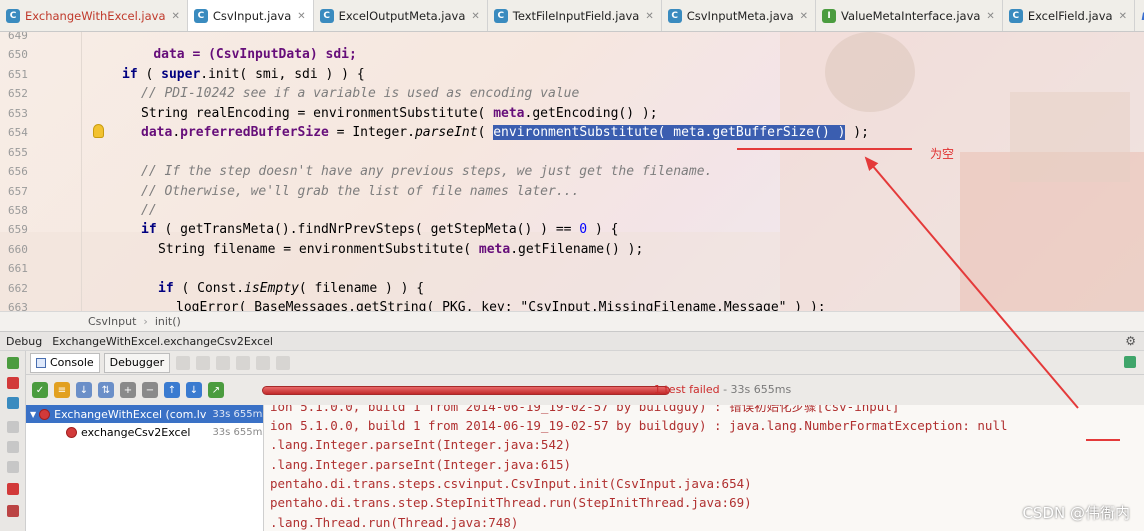  What do you see at coordinates (162, 341) in the screenshot?
I see `run-configuration-name: ExchangeWithExcel.exchangeCsv2Excel` at bounding box center [162, 341].